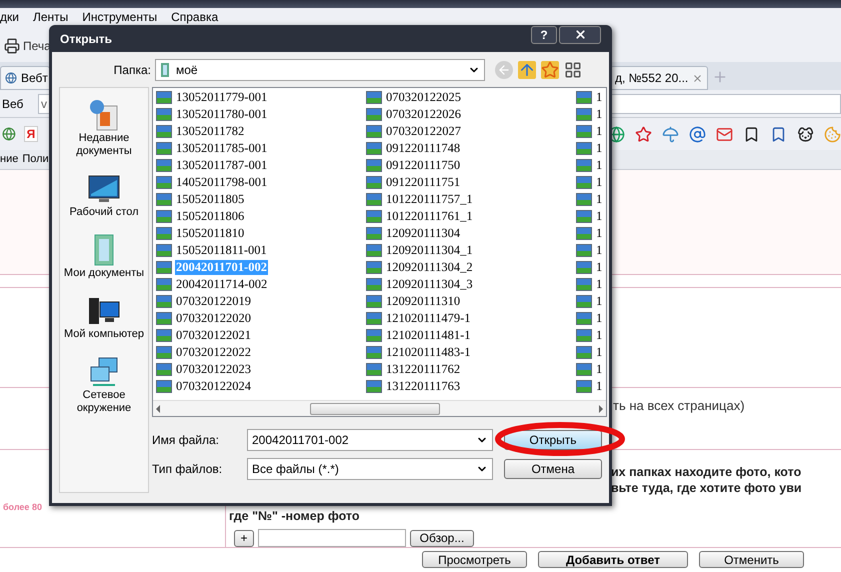 The image size is (841, 572). What do you see at coordinates (474, 559) in the screenshot?
I see `form-button: Просмотреть` at bounding box center [474, 559].